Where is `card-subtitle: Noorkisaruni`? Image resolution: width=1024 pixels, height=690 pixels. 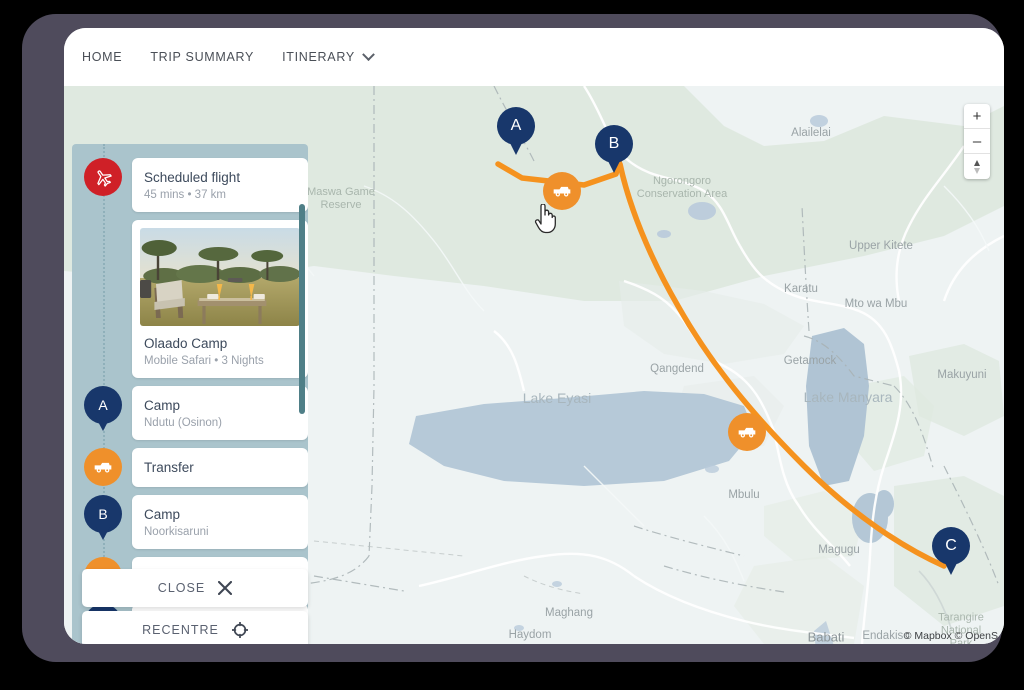
card-subtitle: Noorkisaruni is located at coordinates (176, 532).